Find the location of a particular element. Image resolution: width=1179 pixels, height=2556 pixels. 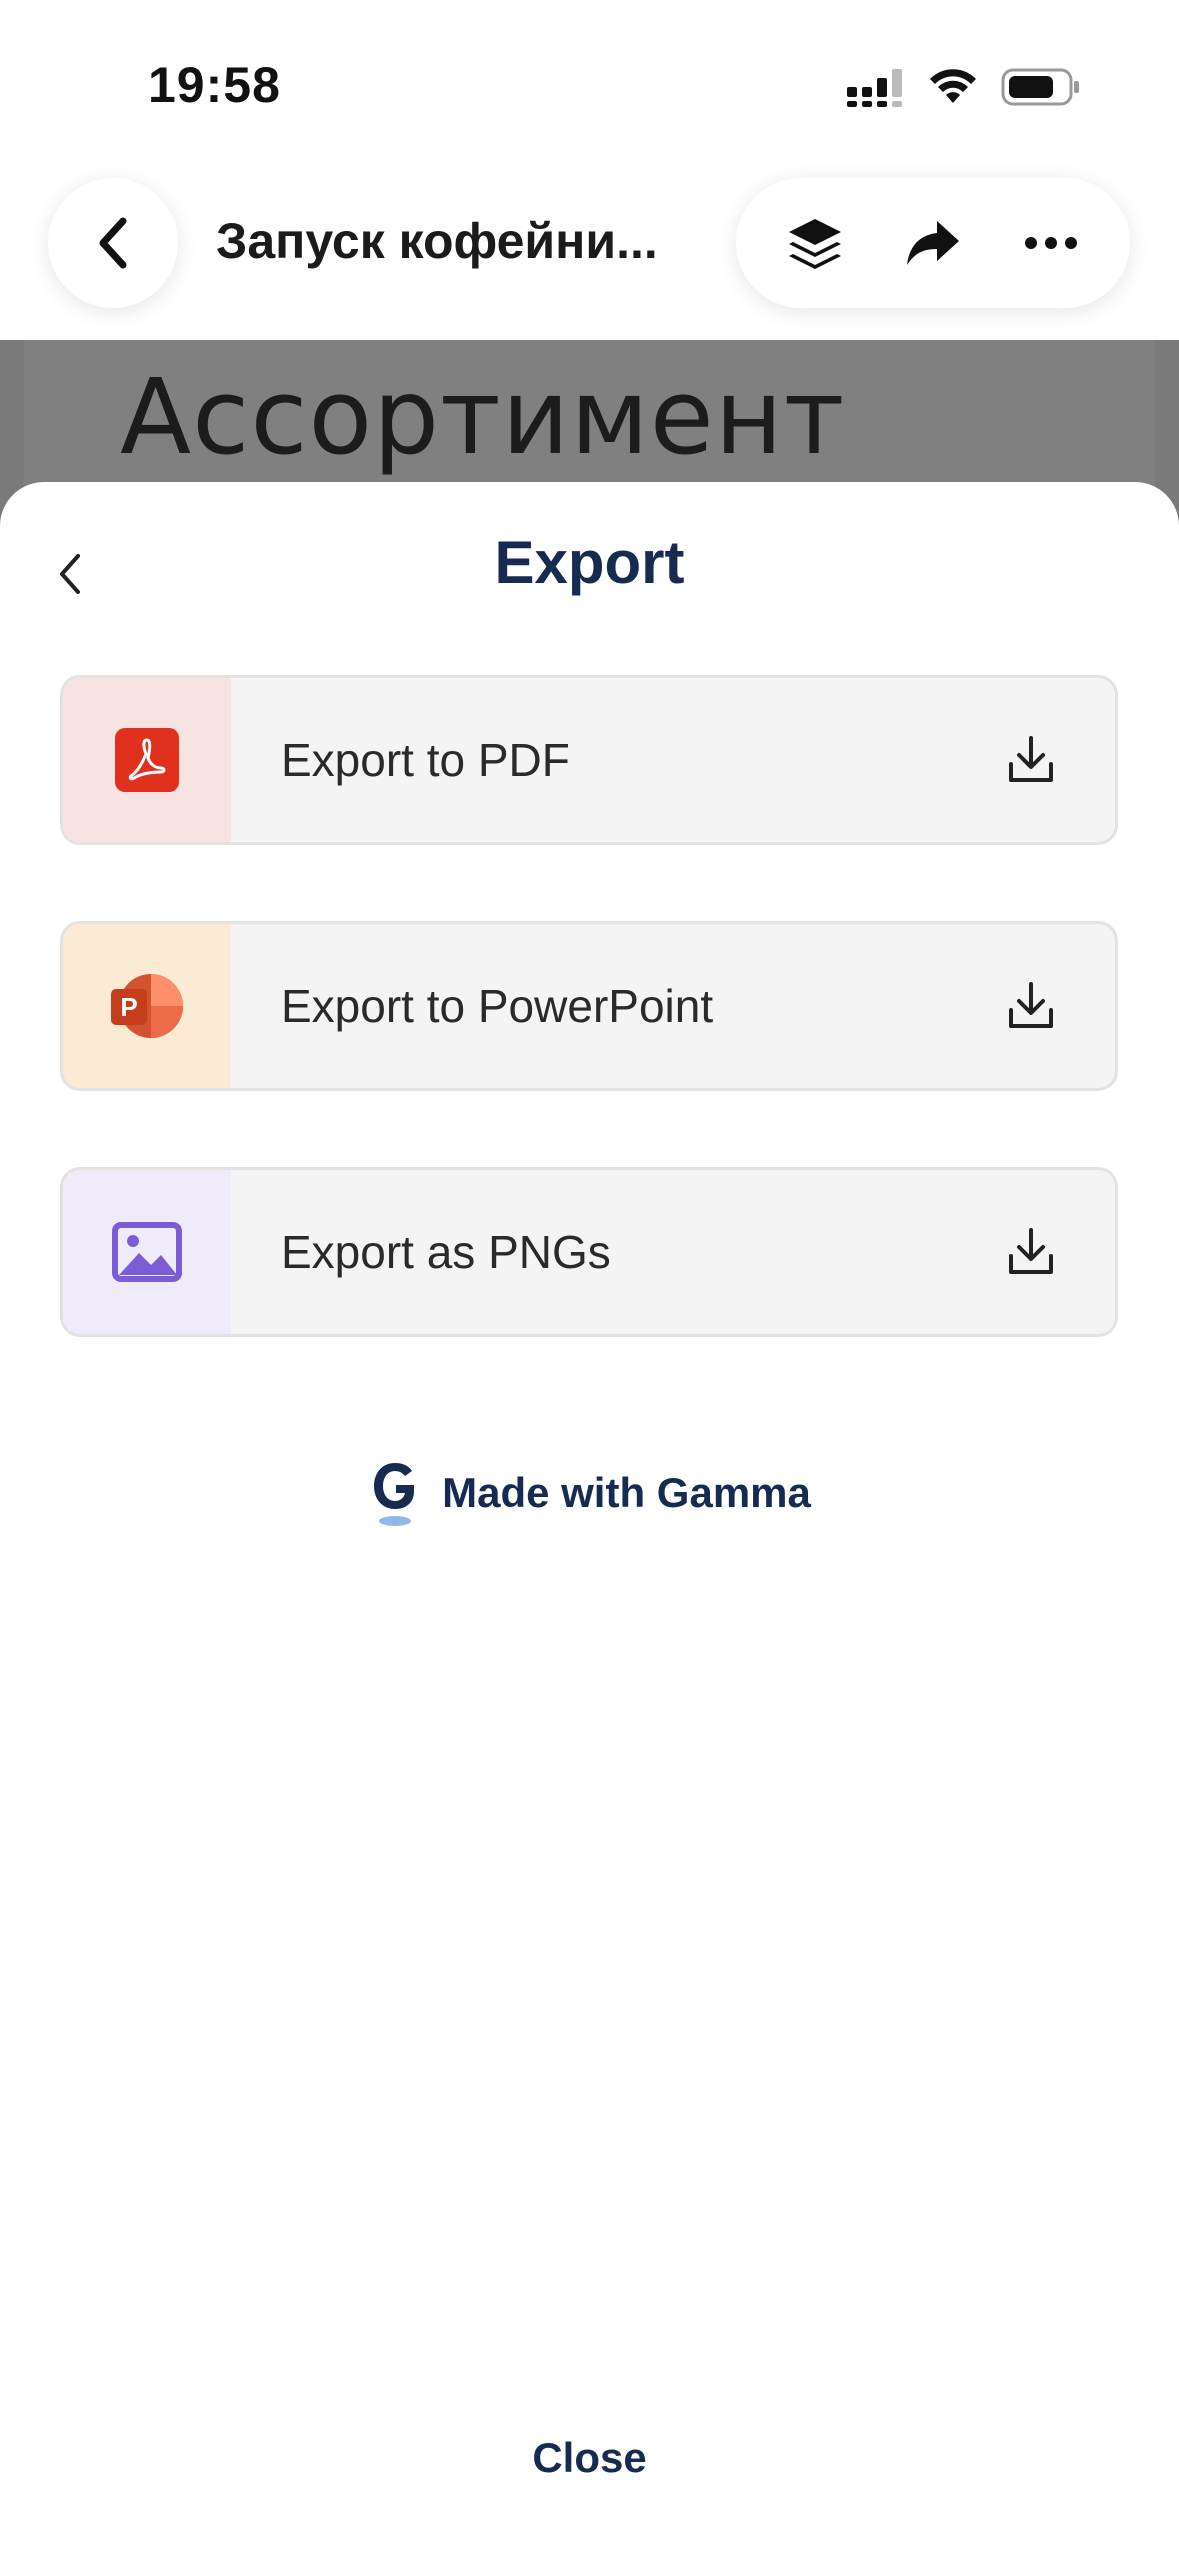

powerpoint-icon: P is located at coordinates (147, 1006).